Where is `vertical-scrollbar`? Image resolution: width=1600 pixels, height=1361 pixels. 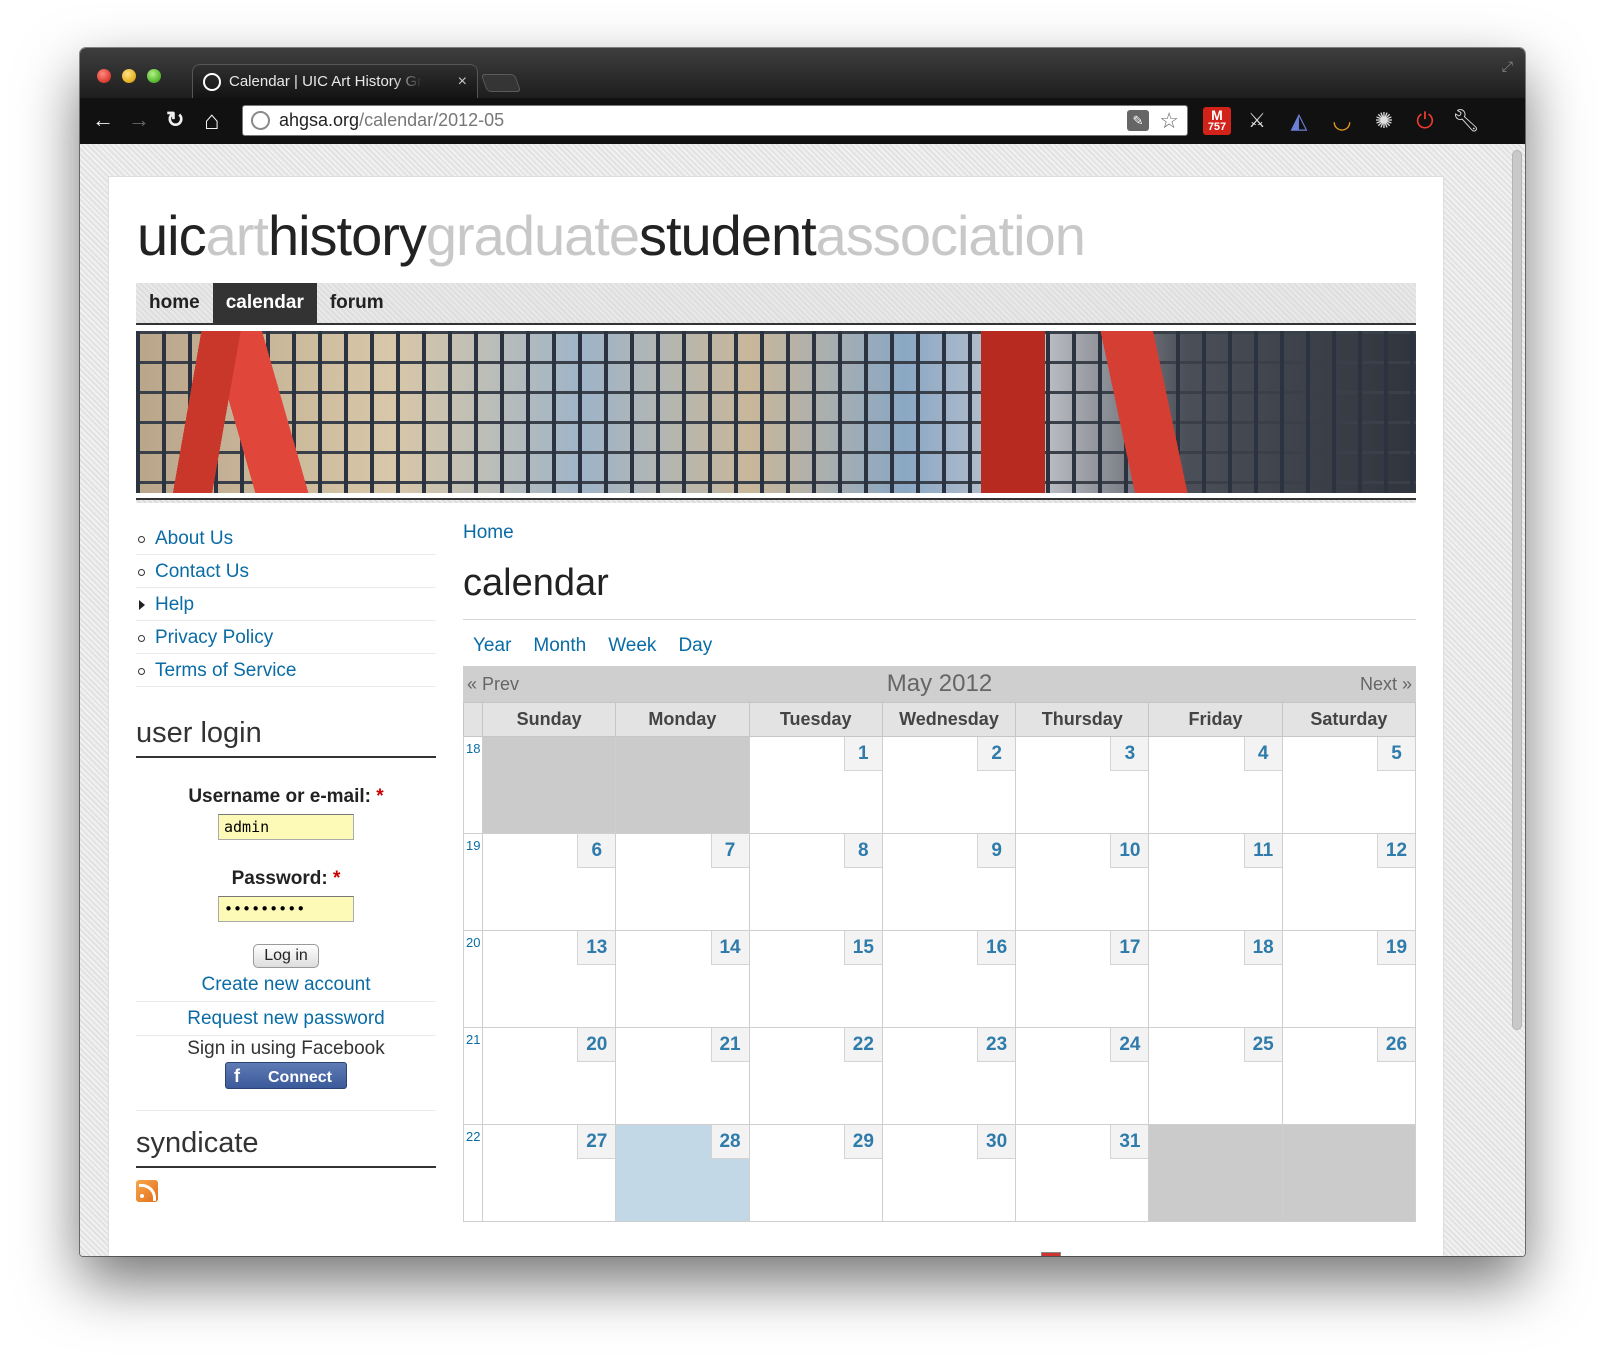 vertical-scrollbar is located at coordinates (1517, 590).